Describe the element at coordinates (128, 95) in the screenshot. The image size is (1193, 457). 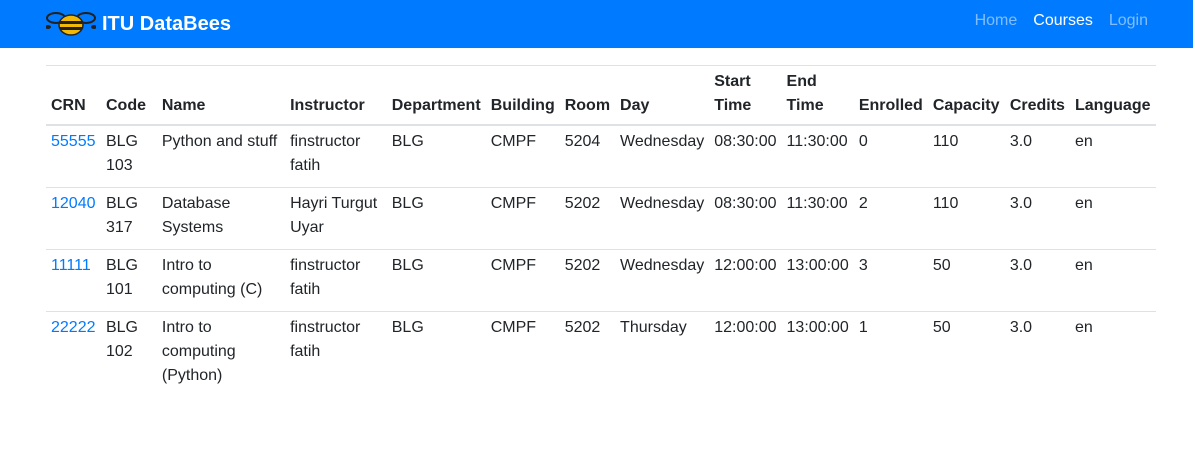
I see `col-header-code: Code` at that location.